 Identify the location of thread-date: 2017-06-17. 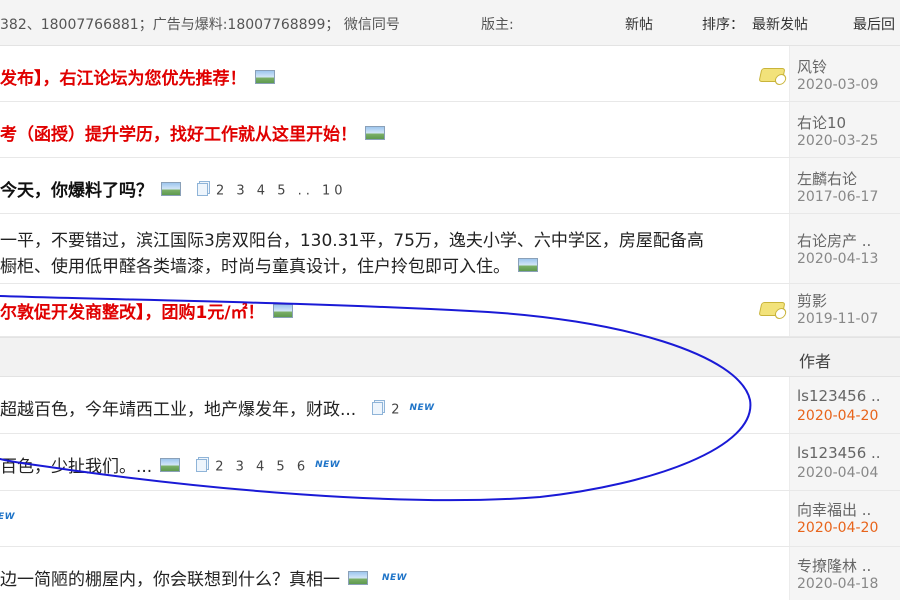
(838, 197).